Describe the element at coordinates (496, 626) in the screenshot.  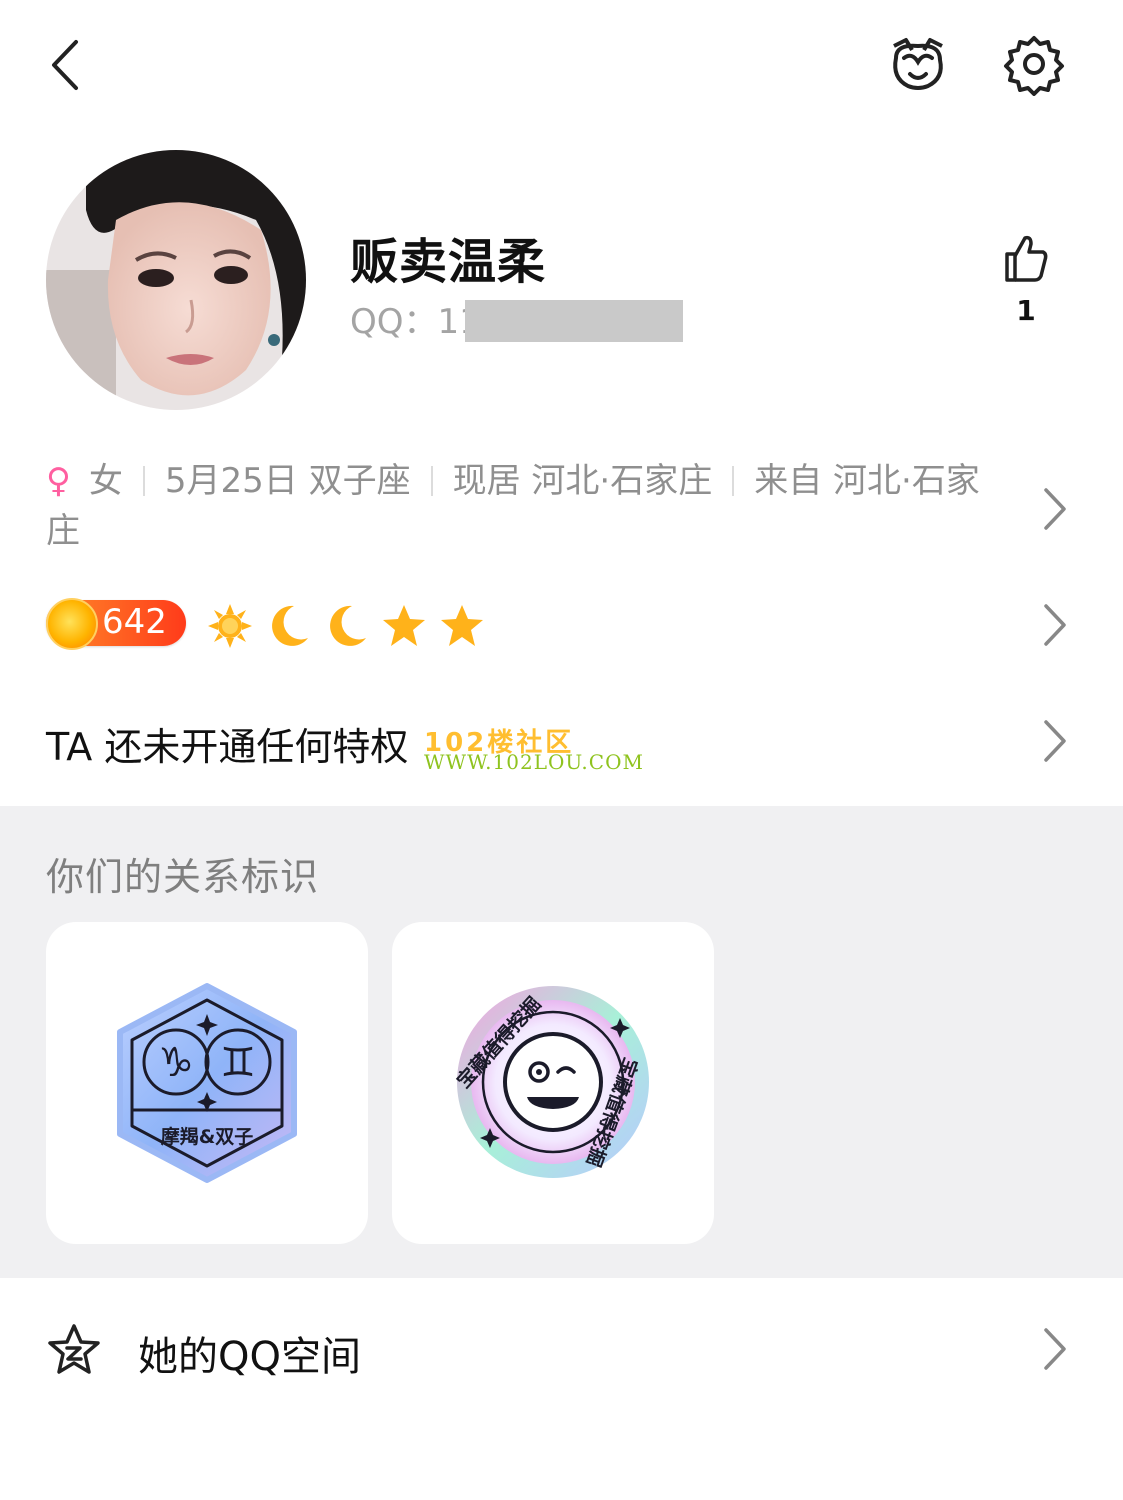
I see `level-row: 642` at that location.